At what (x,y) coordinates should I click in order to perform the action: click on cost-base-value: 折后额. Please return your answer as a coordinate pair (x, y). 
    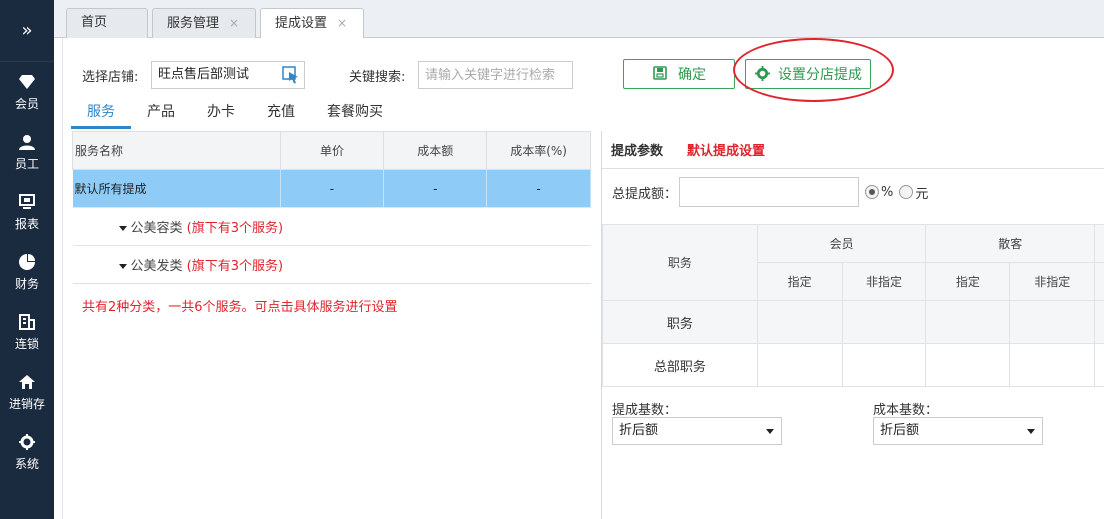
    Looking at the image, I should click on (900, 430).